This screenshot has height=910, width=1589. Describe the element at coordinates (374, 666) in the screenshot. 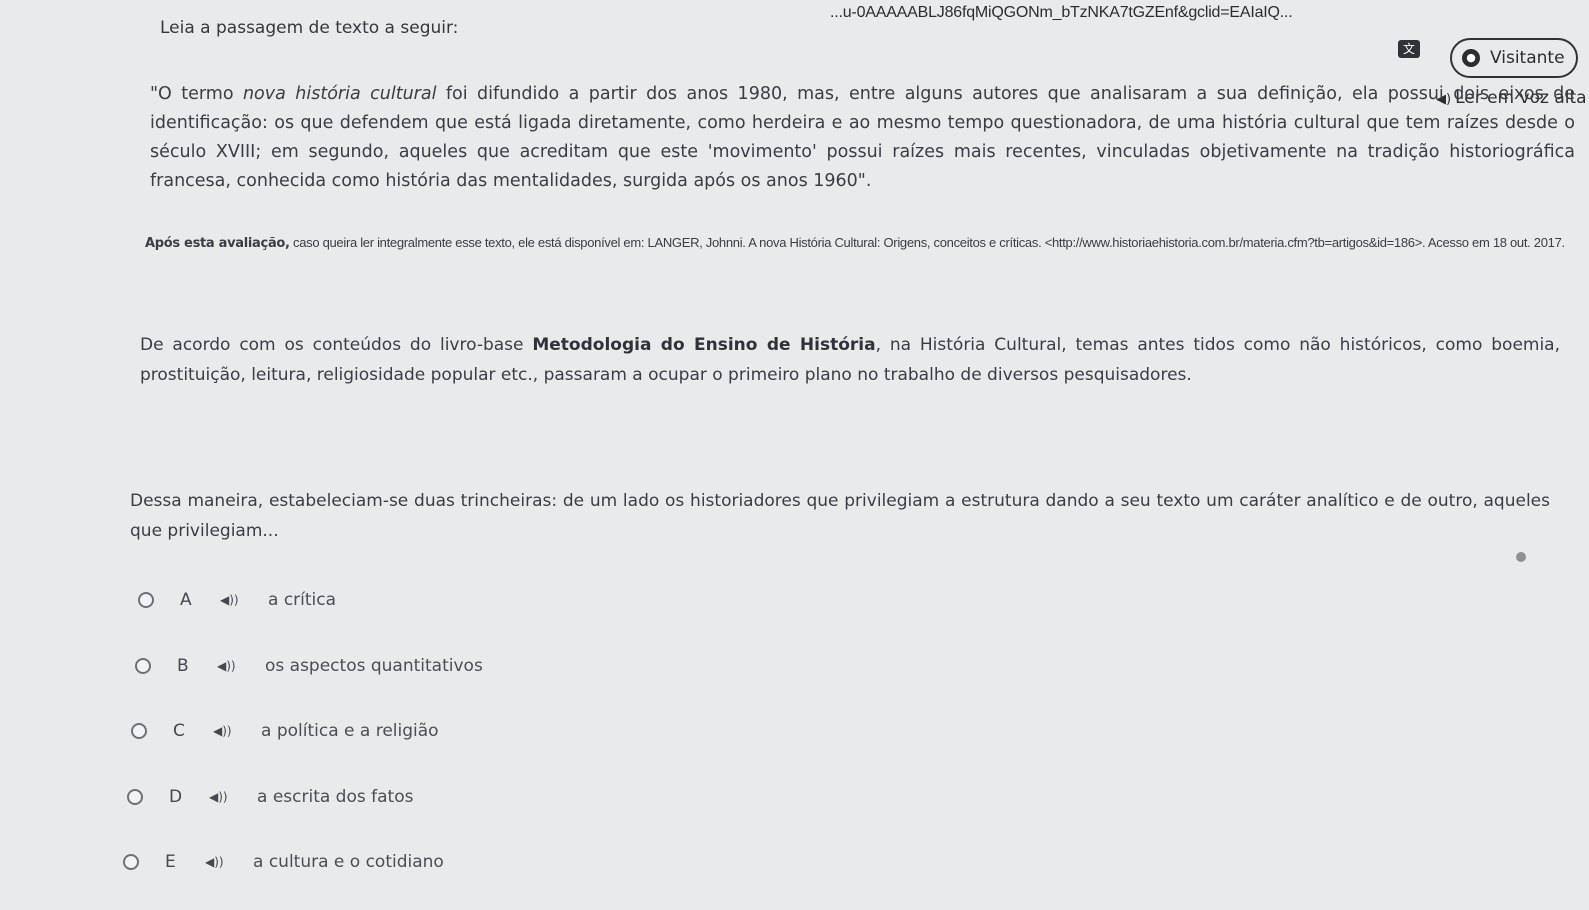

I see `option-text: os aspectos quantitativos` at that location.